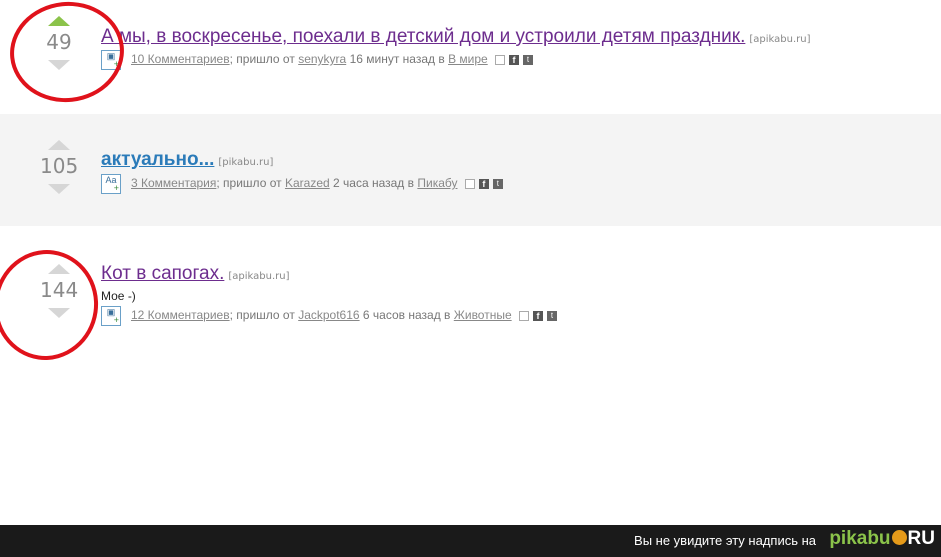  I want to click on vote-box: 144, so click(59, 291).